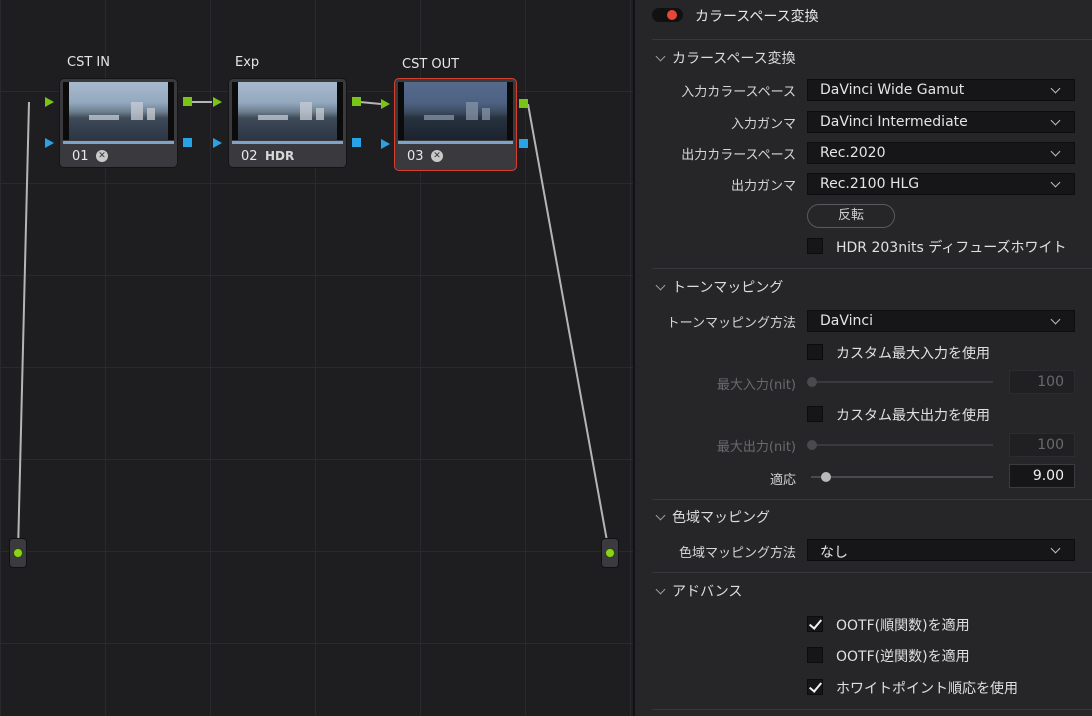  I want to click on node-01-alpha-output, so click(187, 142).